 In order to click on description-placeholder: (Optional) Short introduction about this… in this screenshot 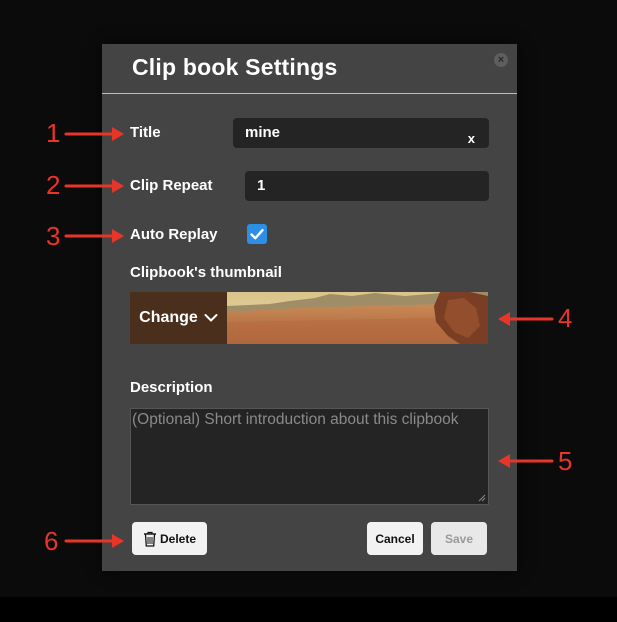, I will do `click(295, 419)`.